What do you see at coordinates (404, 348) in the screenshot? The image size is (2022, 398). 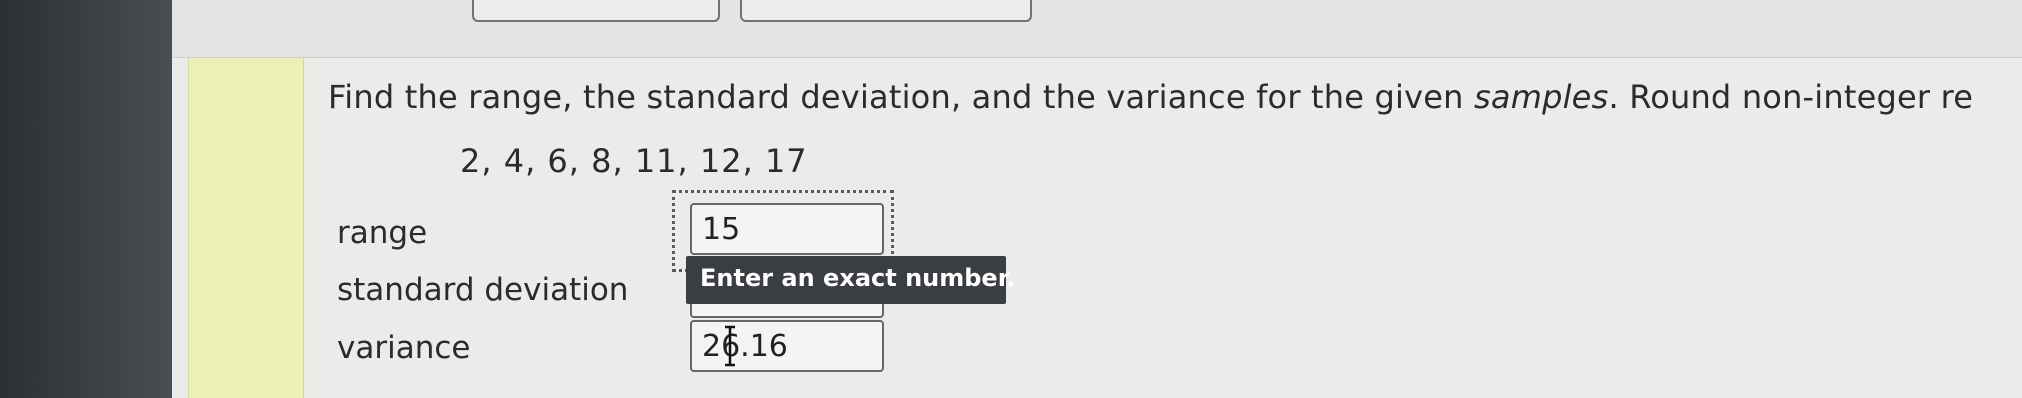 I see `variance-label: variance` at bounding box center [404, 348].